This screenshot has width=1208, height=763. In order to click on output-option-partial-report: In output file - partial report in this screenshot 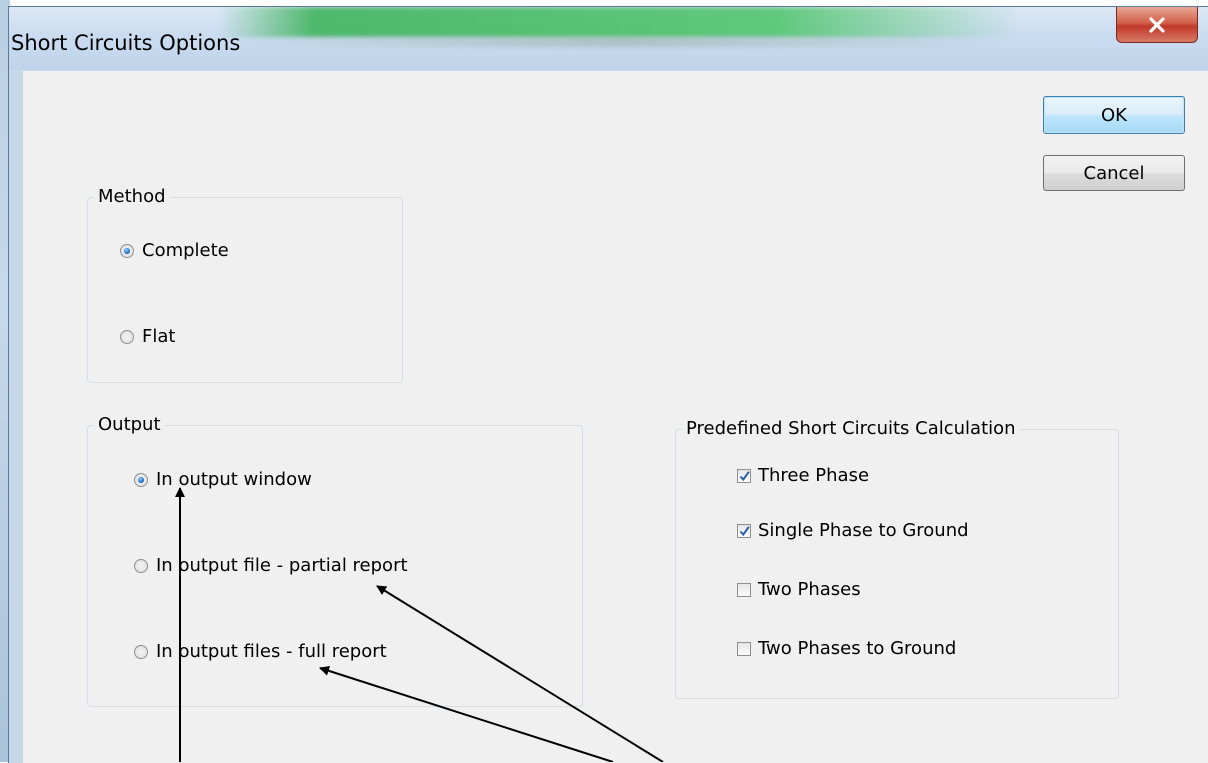, I will do `click(271, 565)`.